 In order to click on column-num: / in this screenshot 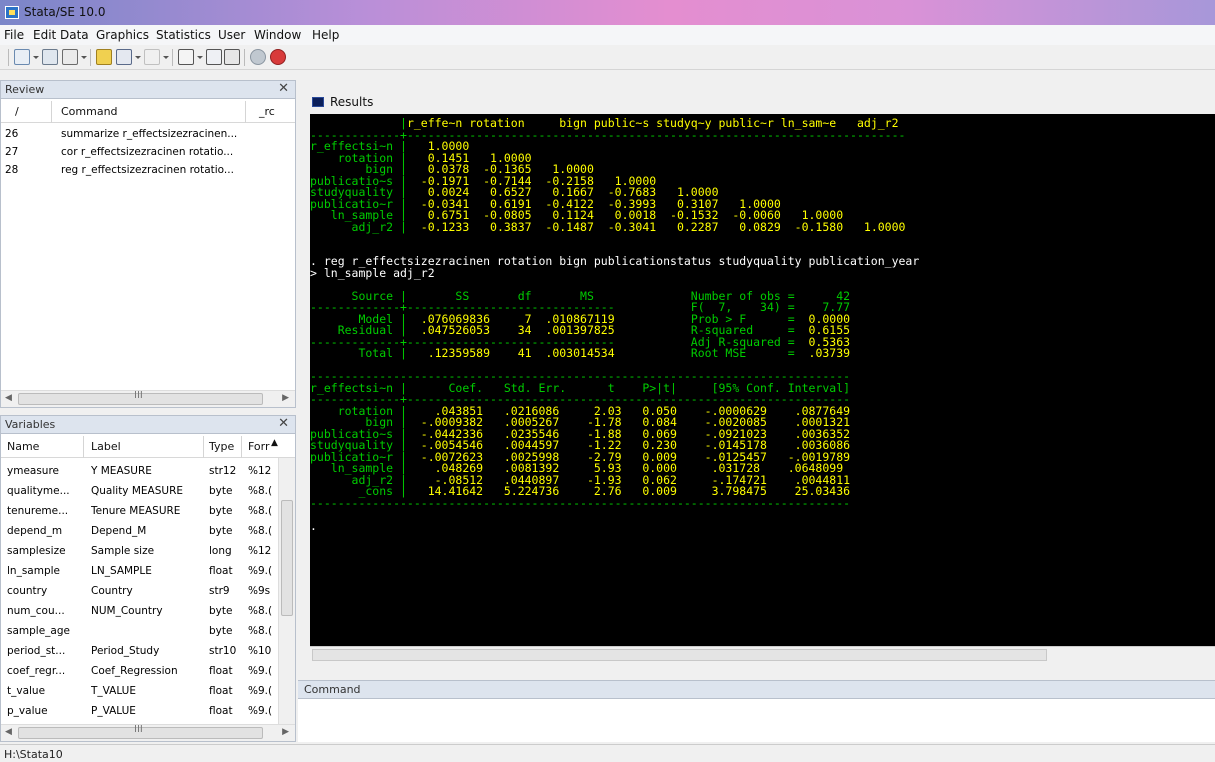, I will do `click(17, 111)`.